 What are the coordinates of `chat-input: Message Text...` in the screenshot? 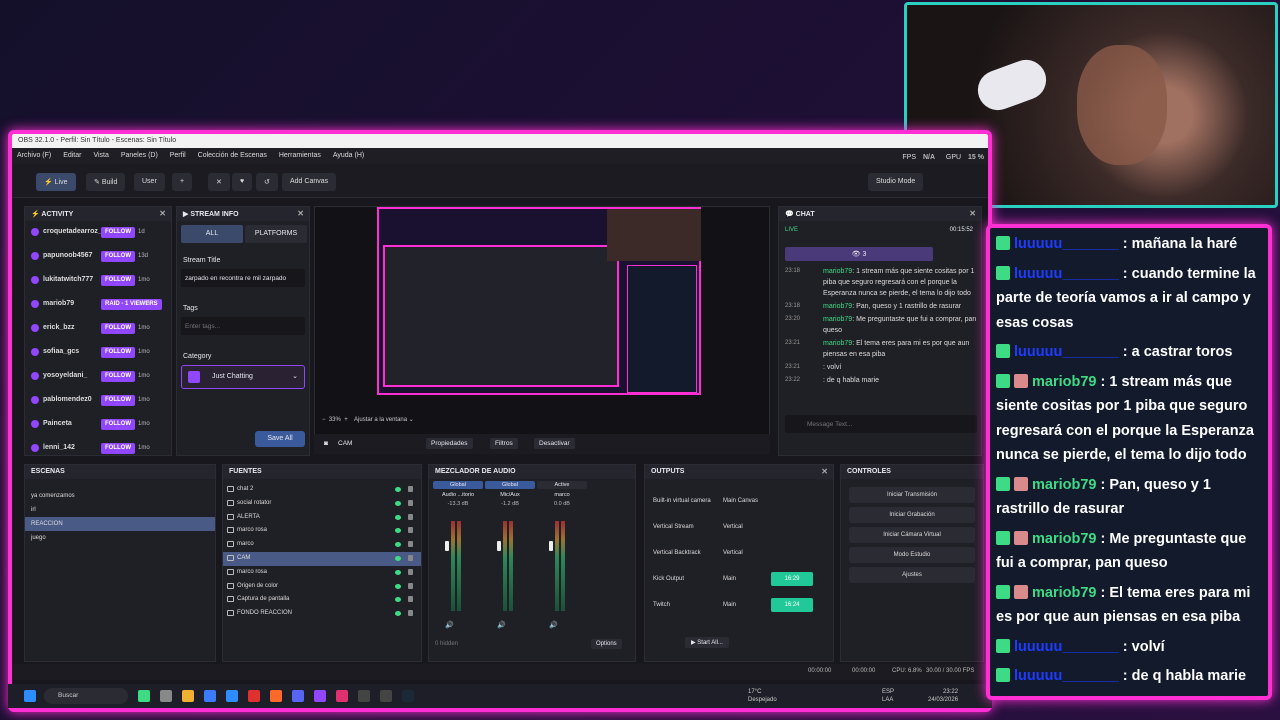 It's located at (881, 424).